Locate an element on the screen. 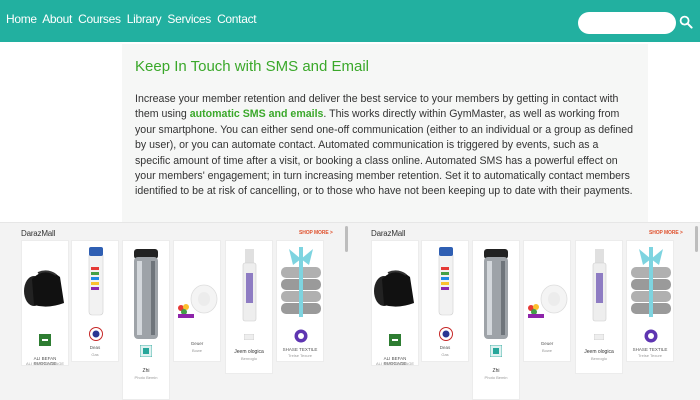 The image size is (700, 400). nav-services-link: Services is located at coordinates (189, 19).